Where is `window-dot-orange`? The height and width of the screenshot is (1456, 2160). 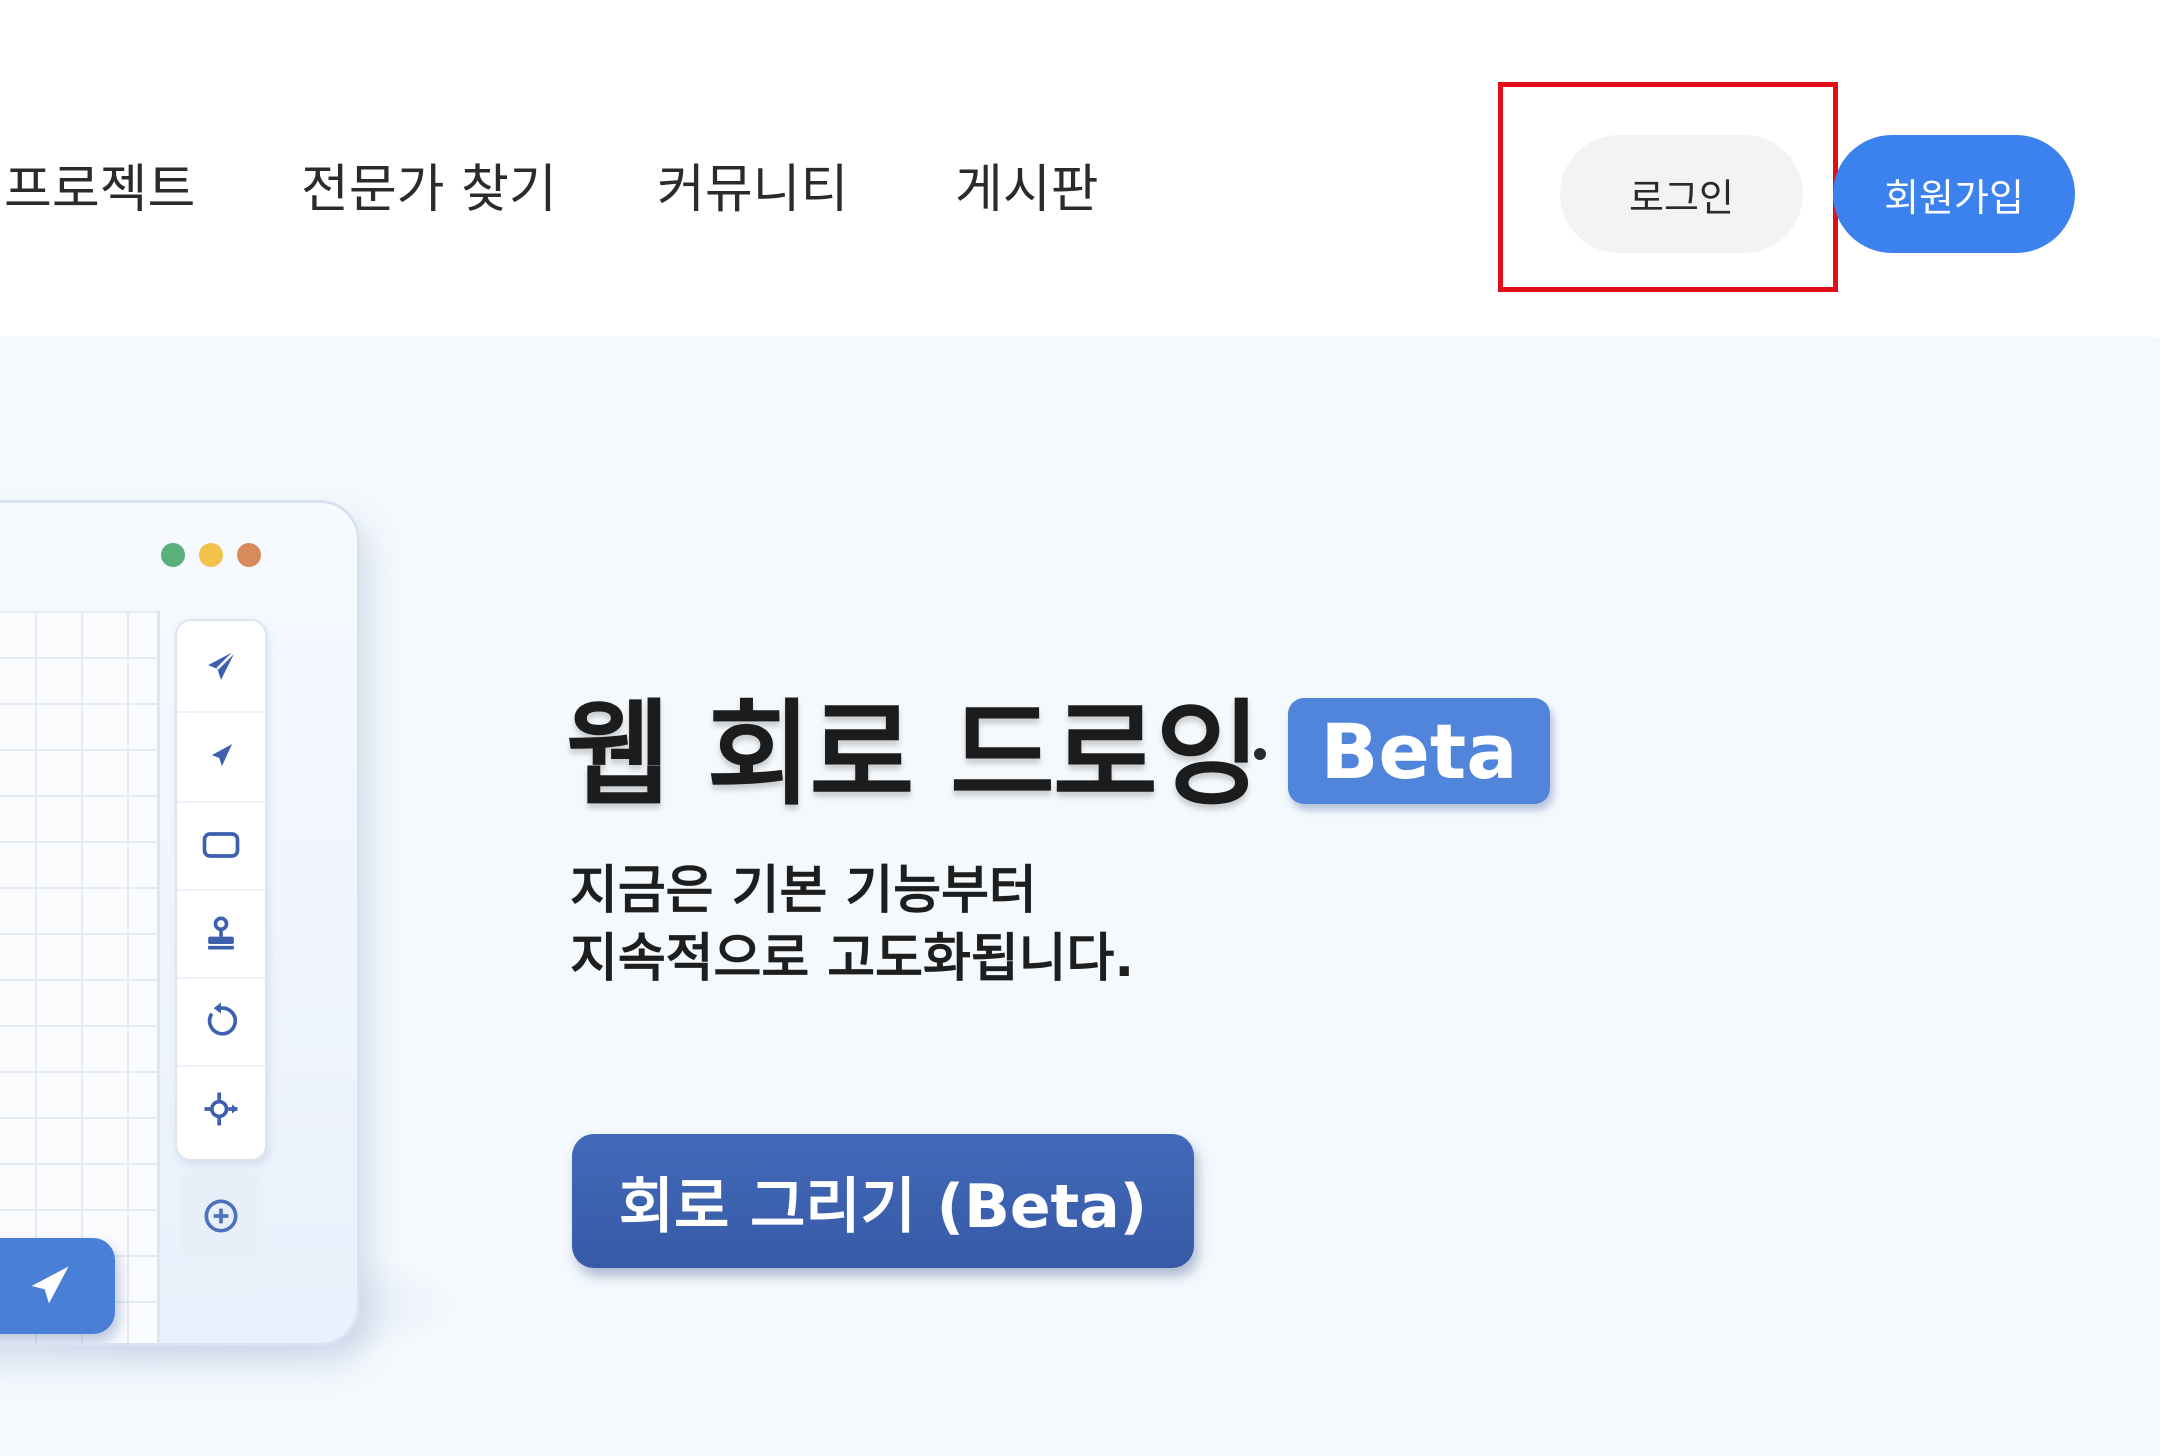
window-dot-orange is located at coordinates (249, 555).